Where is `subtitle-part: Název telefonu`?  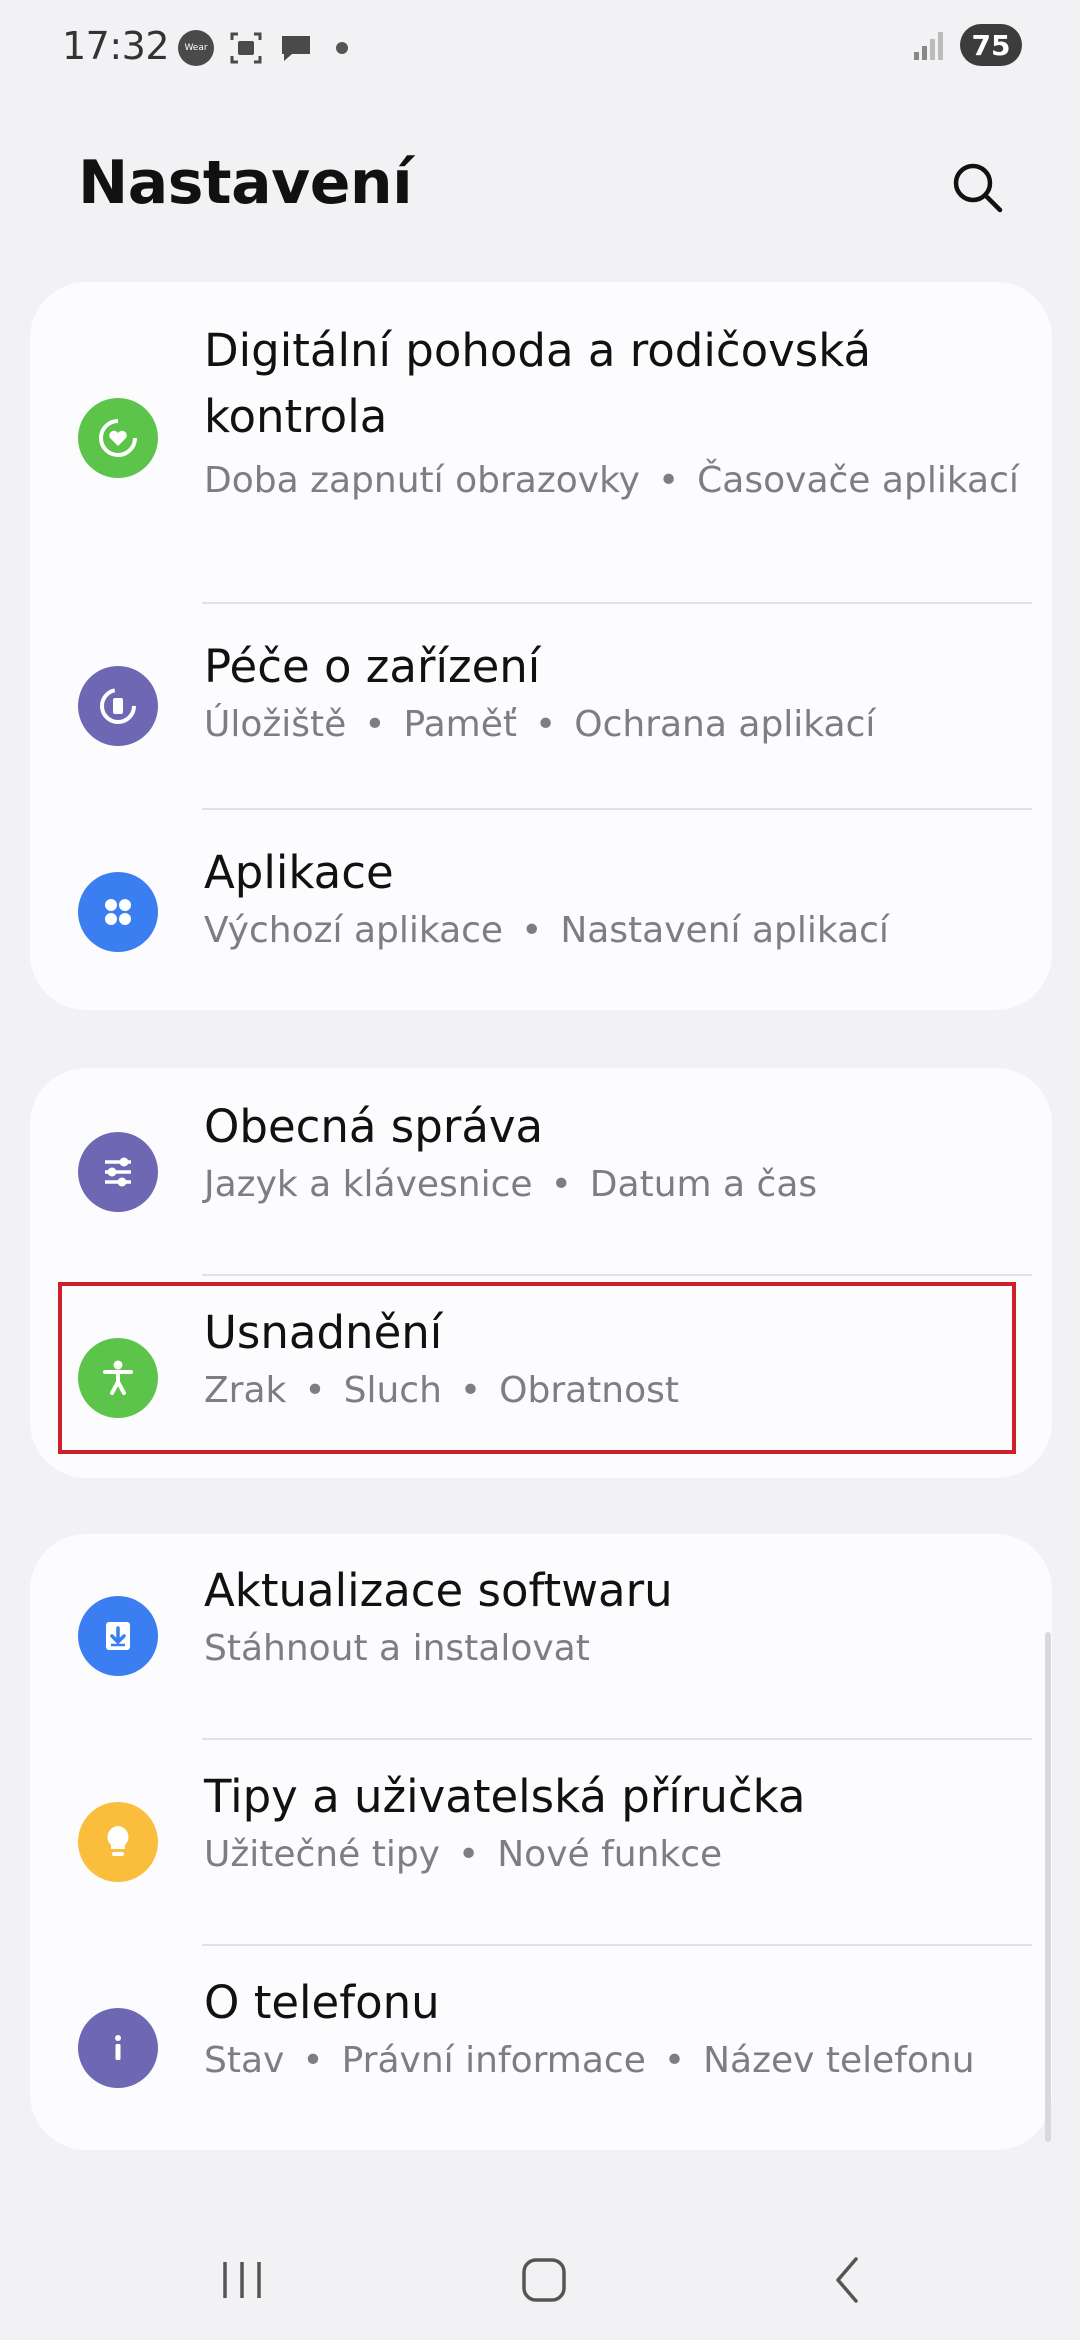
subtitle-part: Název telefonu is located at coordinates (839, 2060).